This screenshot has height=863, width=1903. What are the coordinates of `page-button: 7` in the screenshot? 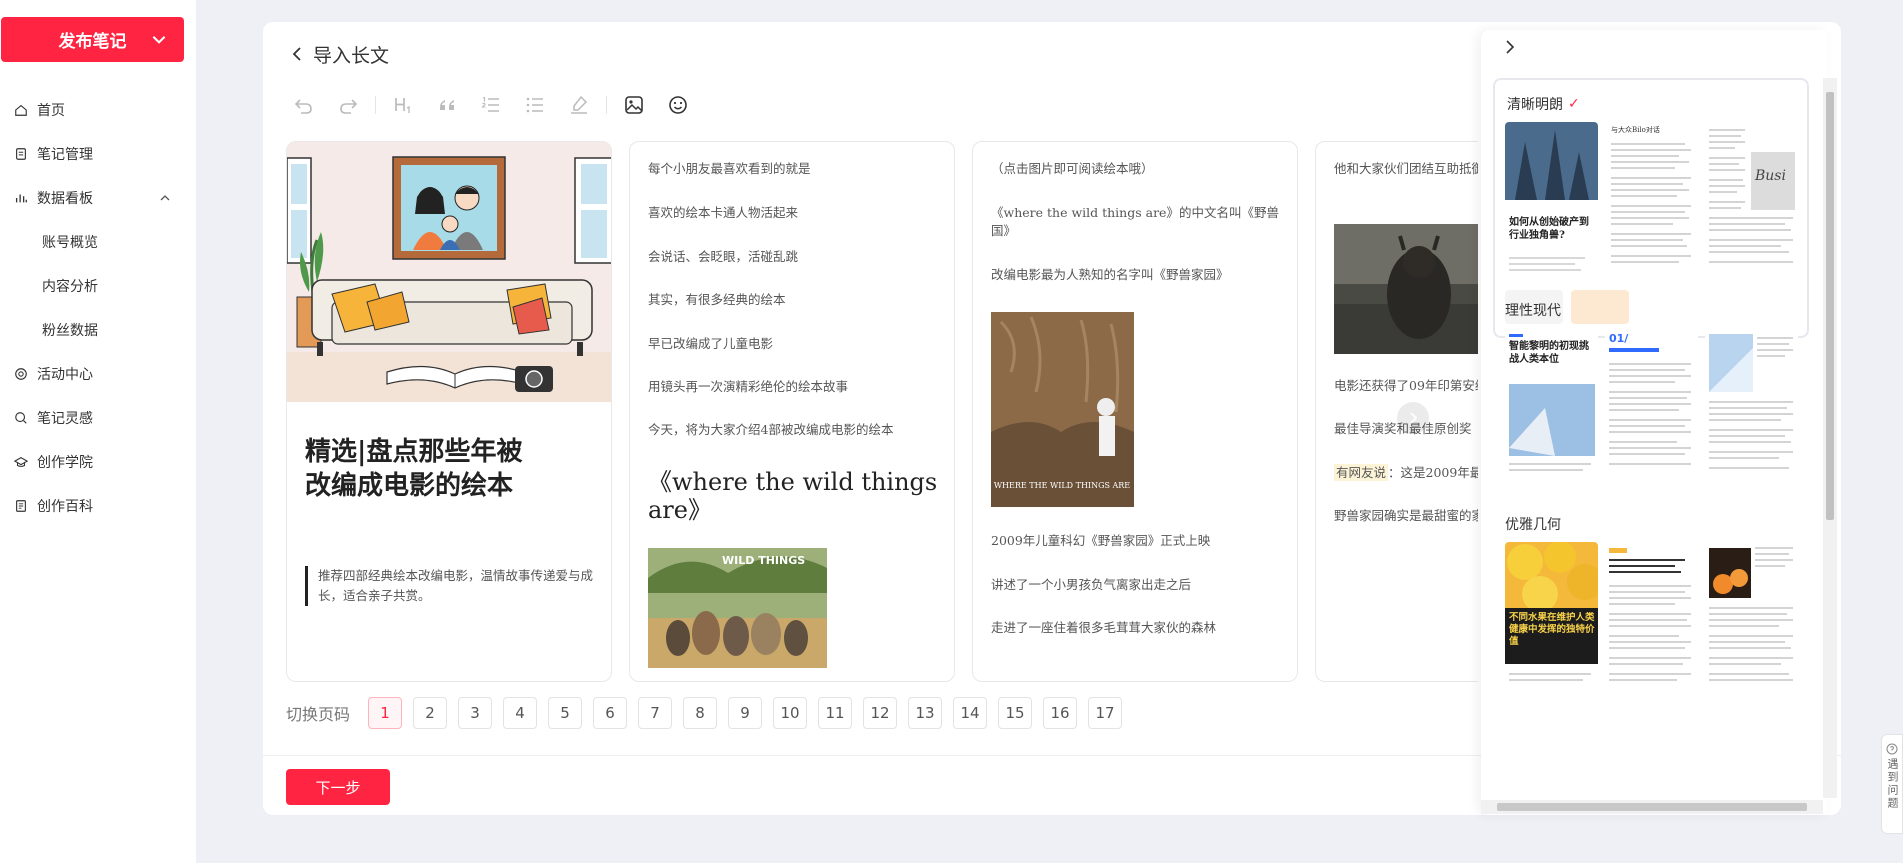 It's located at (655, 713).